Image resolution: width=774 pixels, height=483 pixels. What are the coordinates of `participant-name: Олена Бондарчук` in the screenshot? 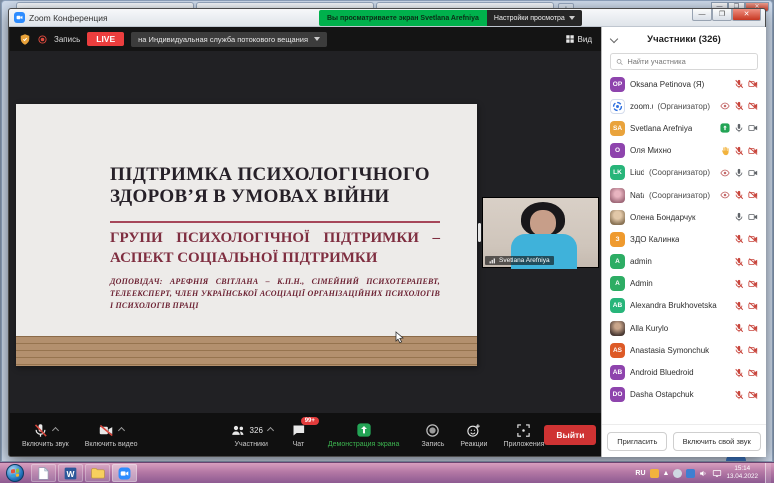 It's located at (663, 217).